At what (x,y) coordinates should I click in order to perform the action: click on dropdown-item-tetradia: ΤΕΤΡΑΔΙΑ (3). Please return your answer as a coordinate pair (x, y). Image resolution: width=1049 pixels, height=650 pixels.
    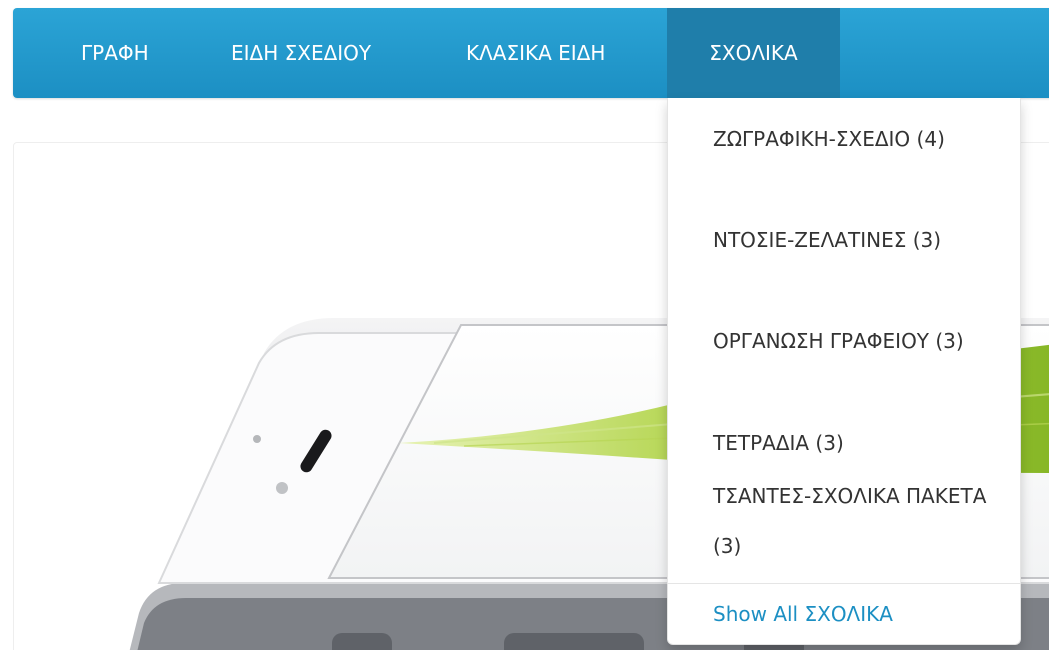
    Looking at the image, I should click on (858, 443).